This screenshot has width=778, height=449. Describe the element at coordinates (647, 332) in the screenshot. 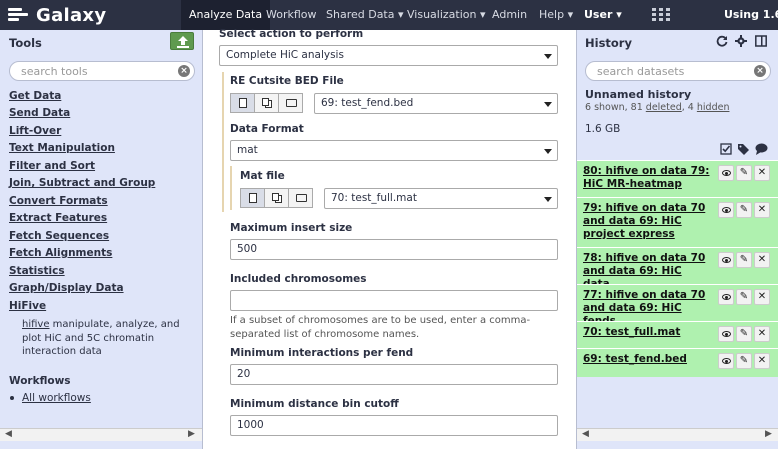

I see `dataset-title: 70: test_full.mat` at that location.